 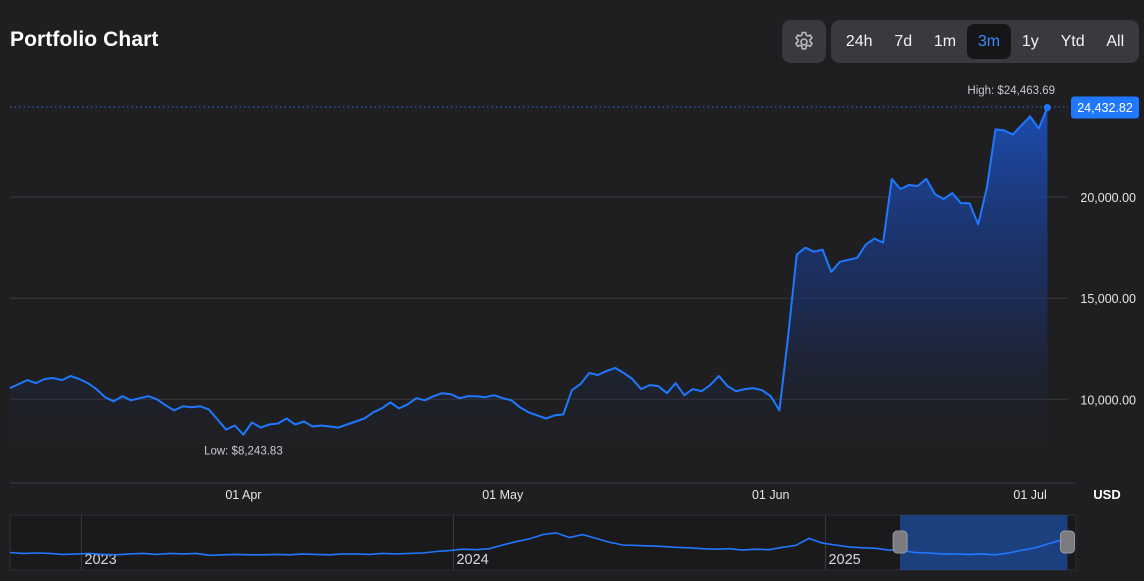 What do you see at coordinates (1108, 198) in the screenshot?
I see `y-tick-label: 20,000.00` at bounding box center [1108, 198].